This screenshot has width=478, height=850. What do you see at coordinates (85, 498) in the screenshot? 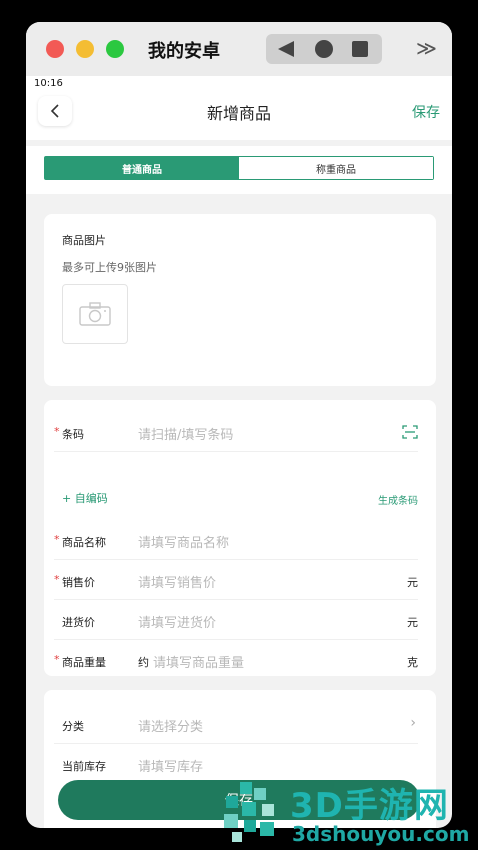
I see `auto-code-button: + 自编码` at bounding box center [85, 498].